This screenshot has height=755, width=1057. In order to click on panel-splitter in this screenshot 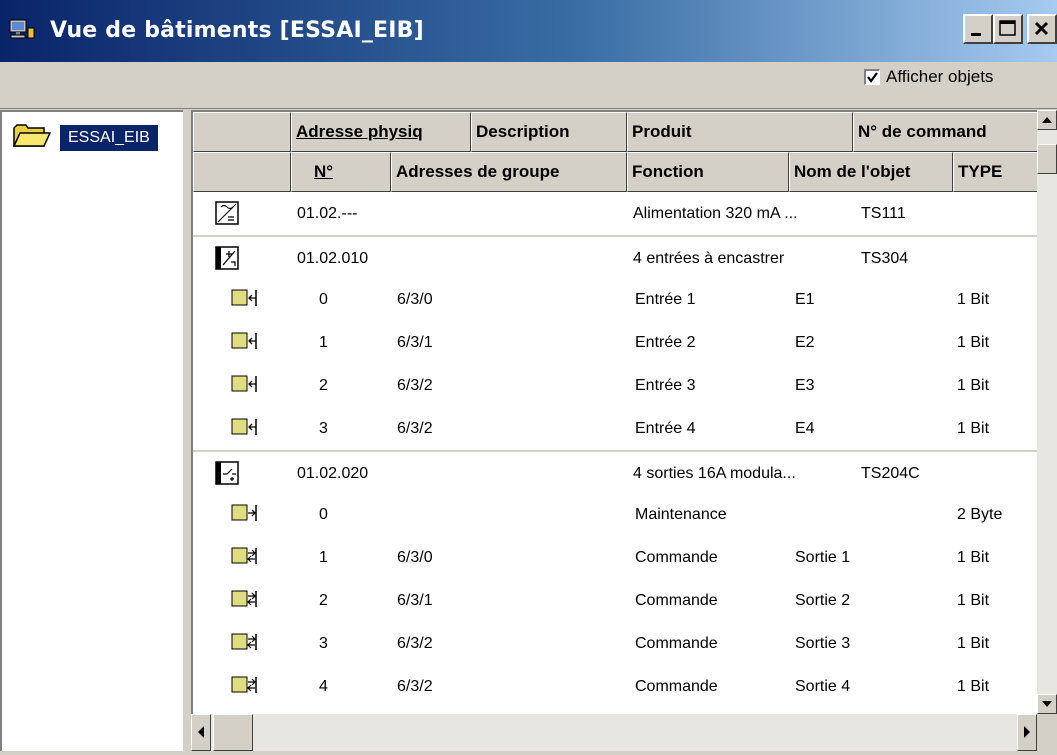, I will do `click(187, 430)`.